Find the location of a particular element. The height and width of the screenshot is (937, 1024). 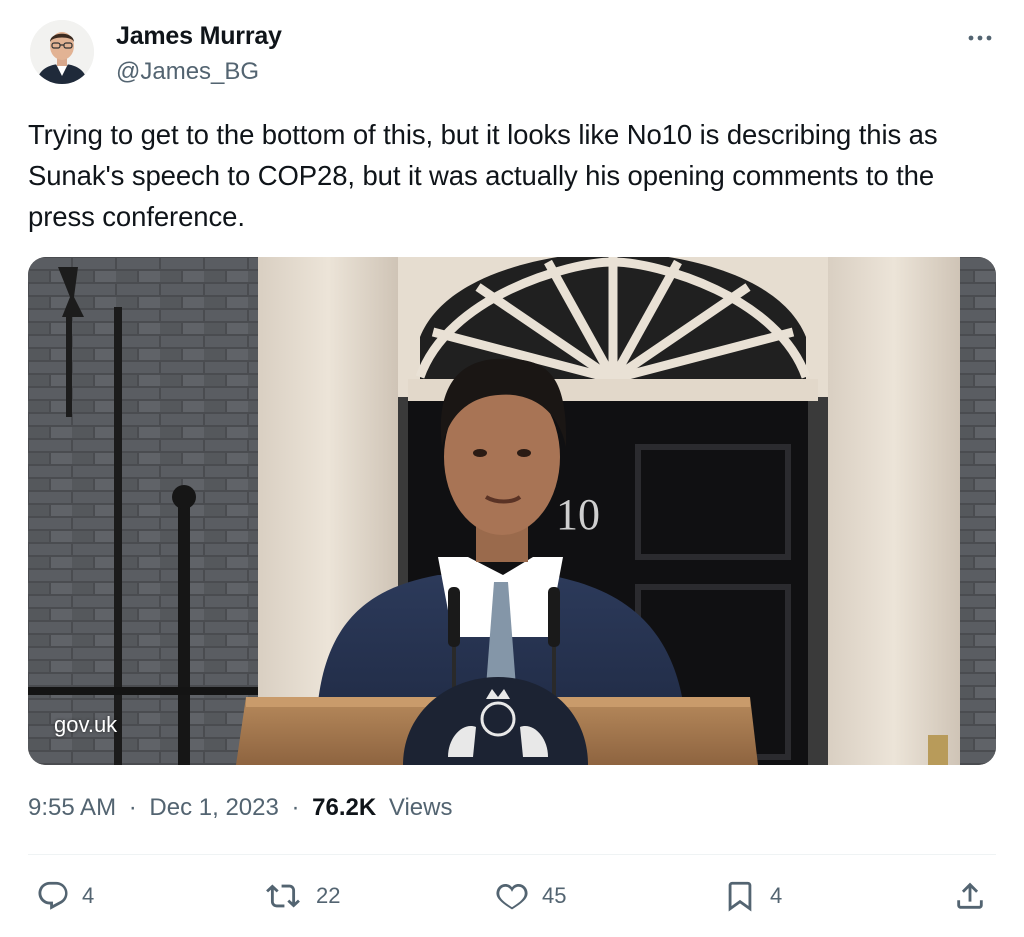

author-avatar is located at coordinates (62, 52).